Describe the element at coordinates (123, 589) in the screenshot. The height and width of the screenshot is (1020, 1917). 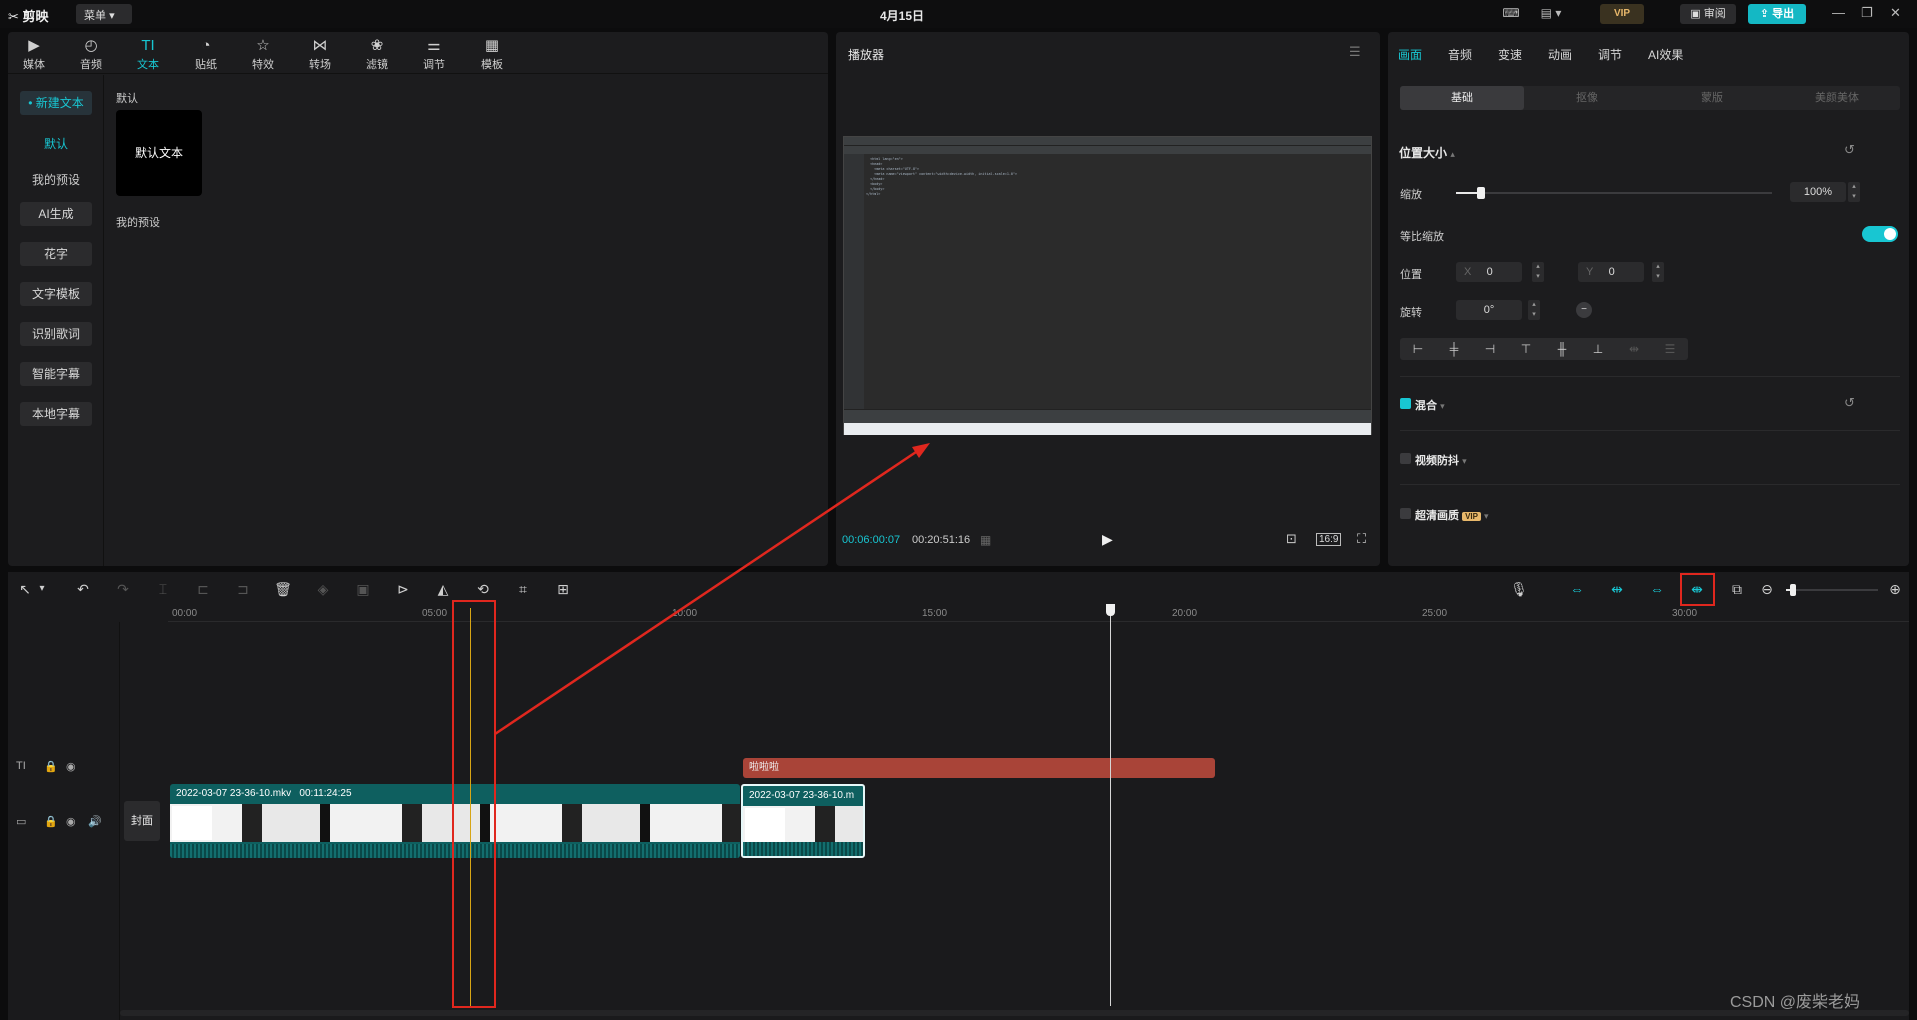
I see `redo-icon: ↷` at that location.